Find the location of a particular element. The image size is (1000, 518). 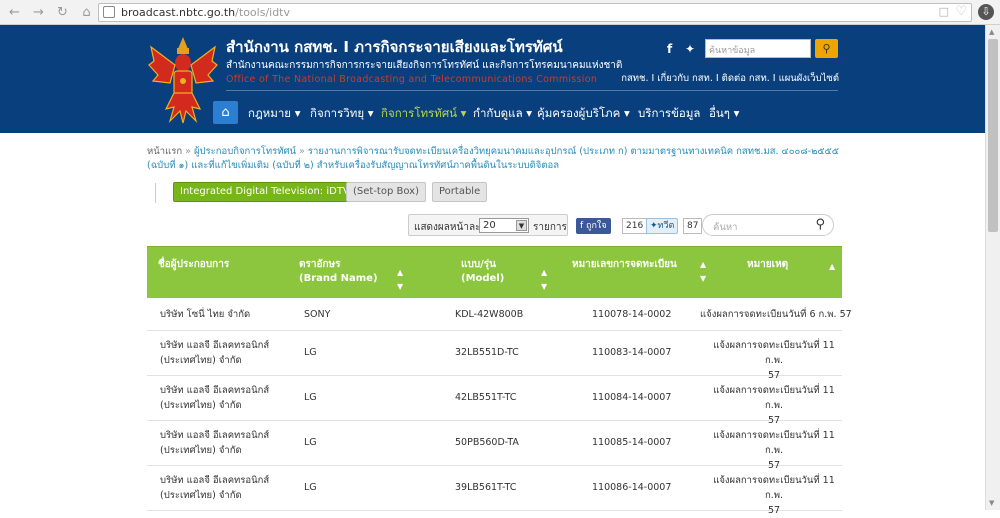

reload-icon: ↻ is located at coordinates (62, 12).